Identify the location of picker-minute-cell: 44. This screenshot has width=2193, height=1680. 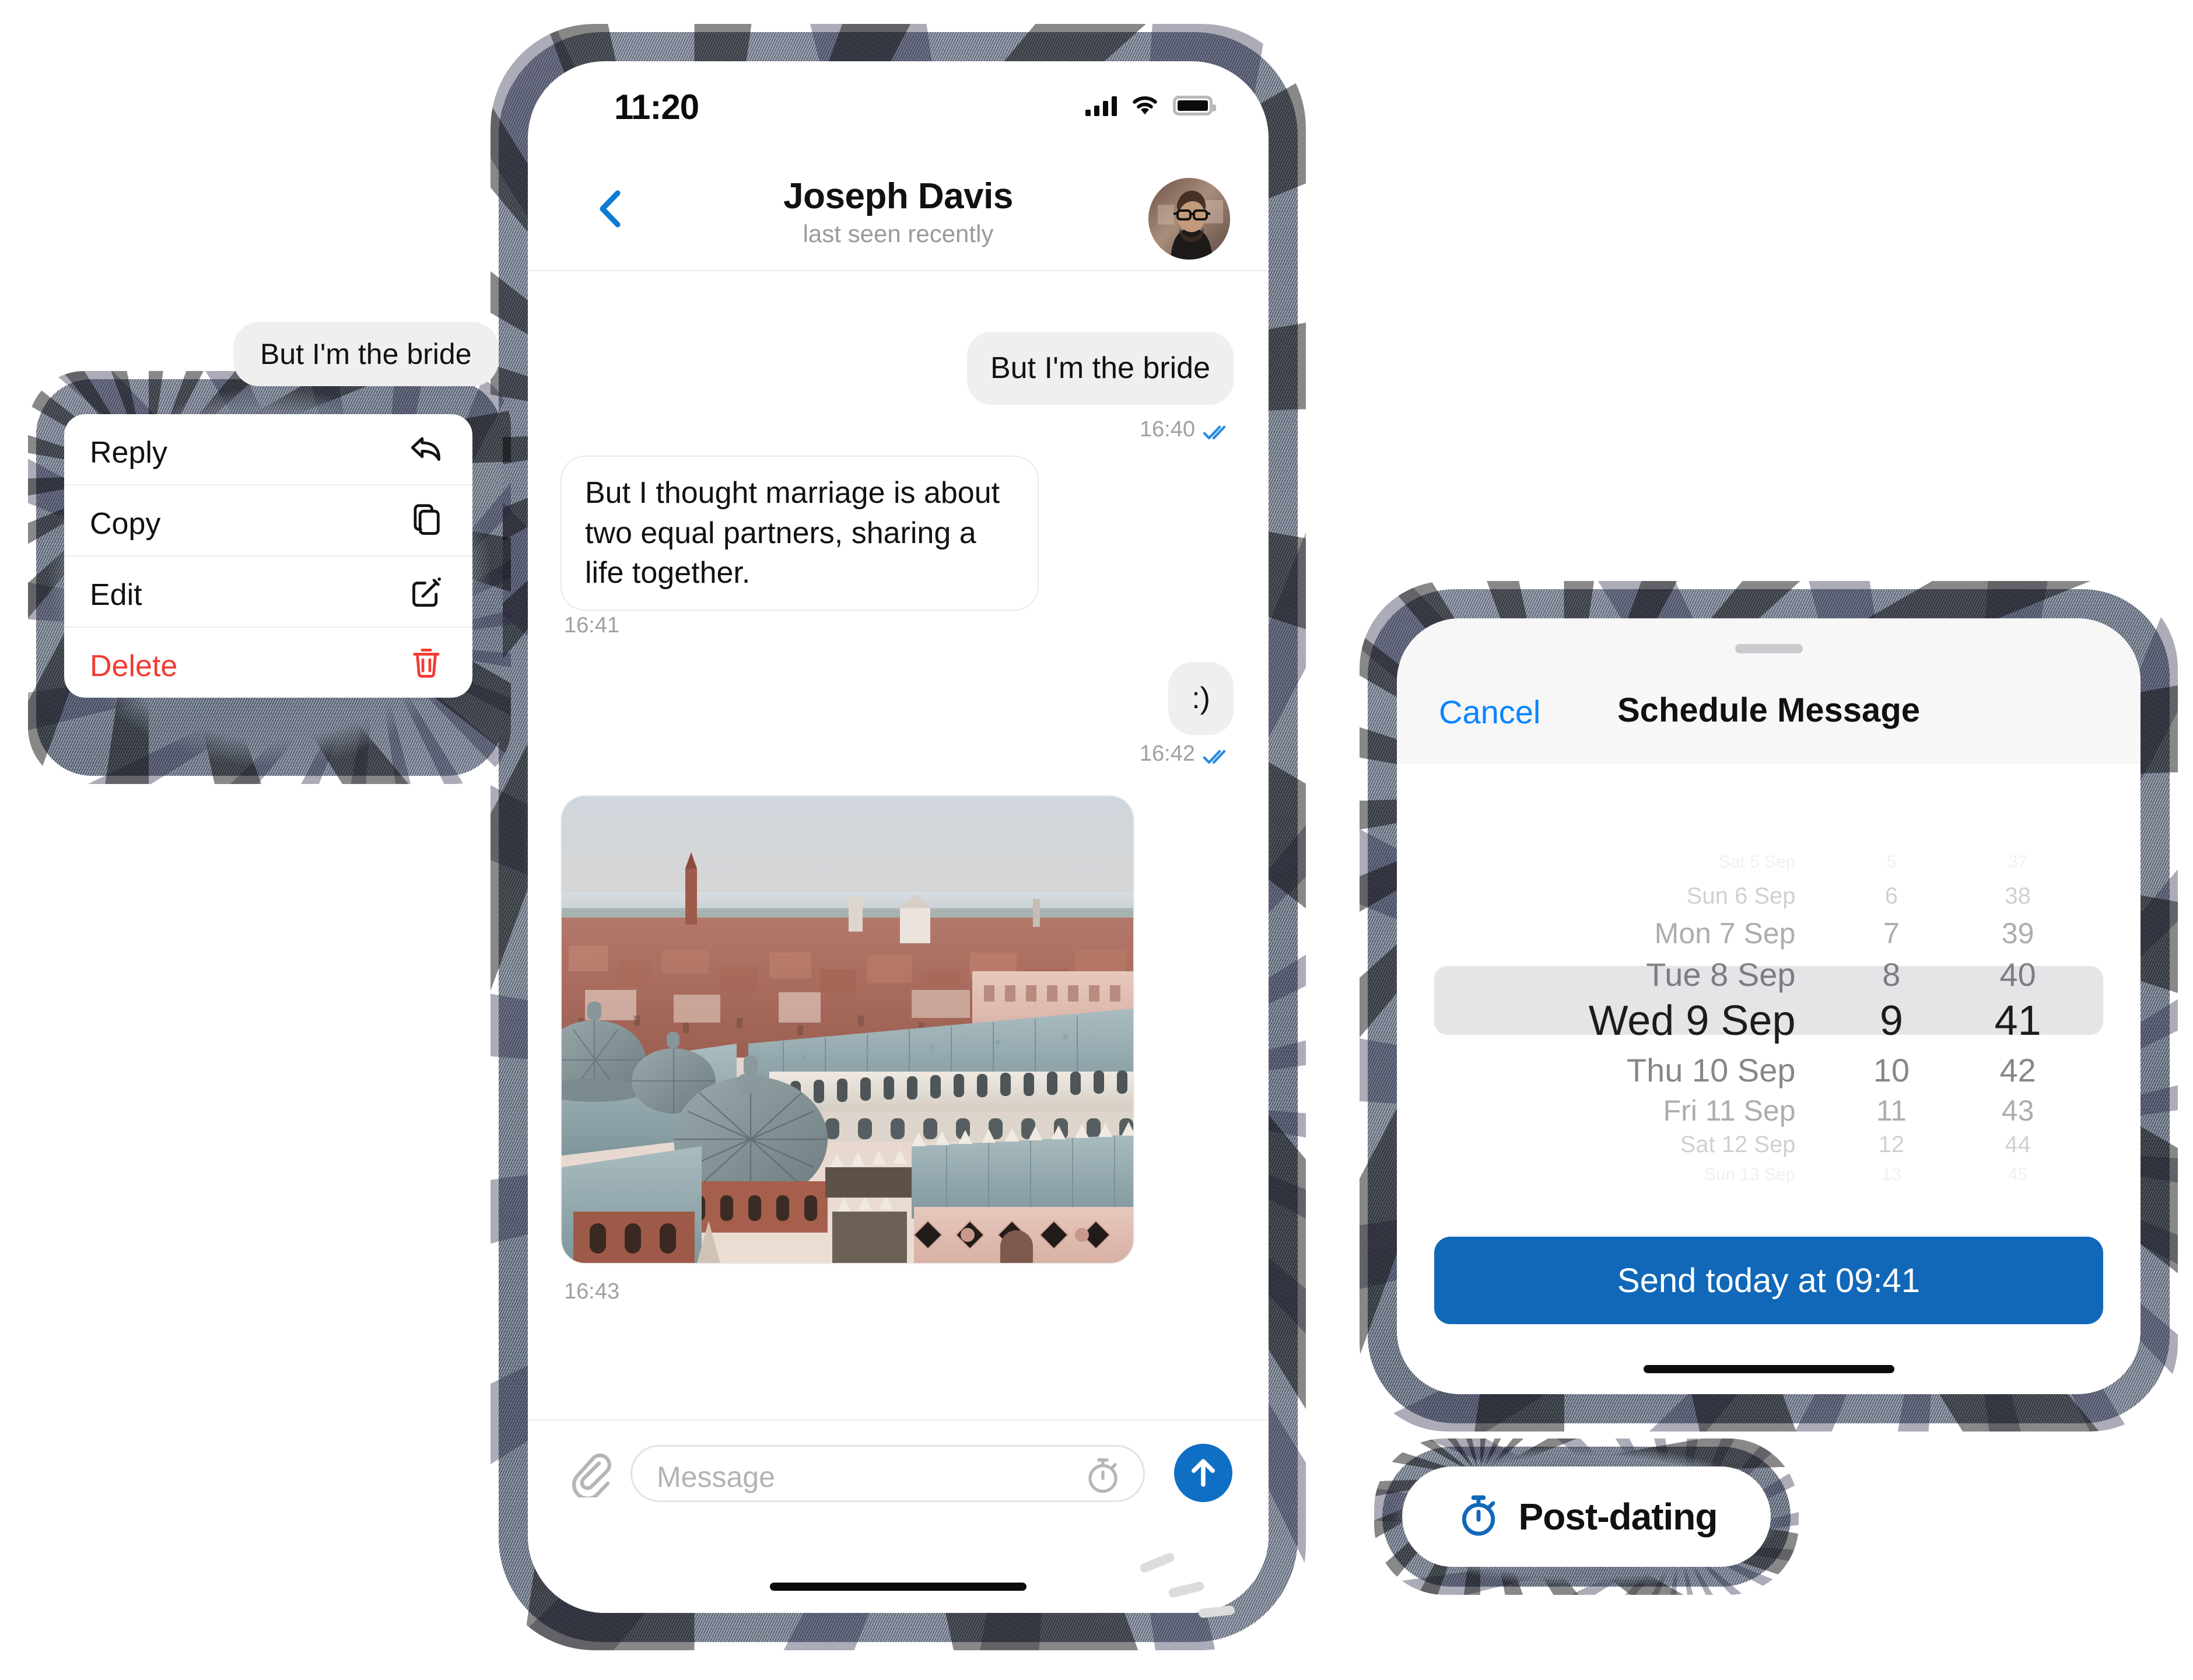
(2018, 1144).